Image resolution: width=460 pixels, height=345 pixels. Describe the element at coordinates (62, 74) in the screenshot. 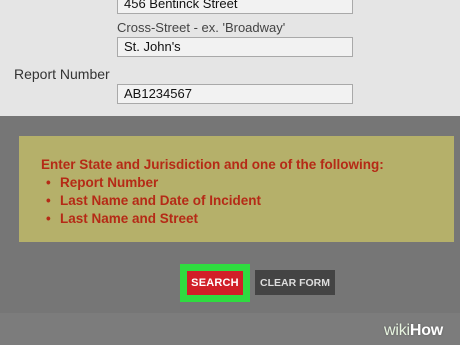

I see `report-number-label: Report Number` at that location.